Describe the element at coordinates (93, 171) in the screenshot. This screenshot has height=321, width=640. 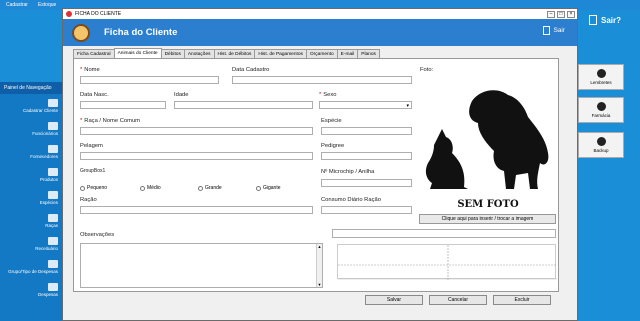
I see `groupbox-label: GroupBox1` at that location.